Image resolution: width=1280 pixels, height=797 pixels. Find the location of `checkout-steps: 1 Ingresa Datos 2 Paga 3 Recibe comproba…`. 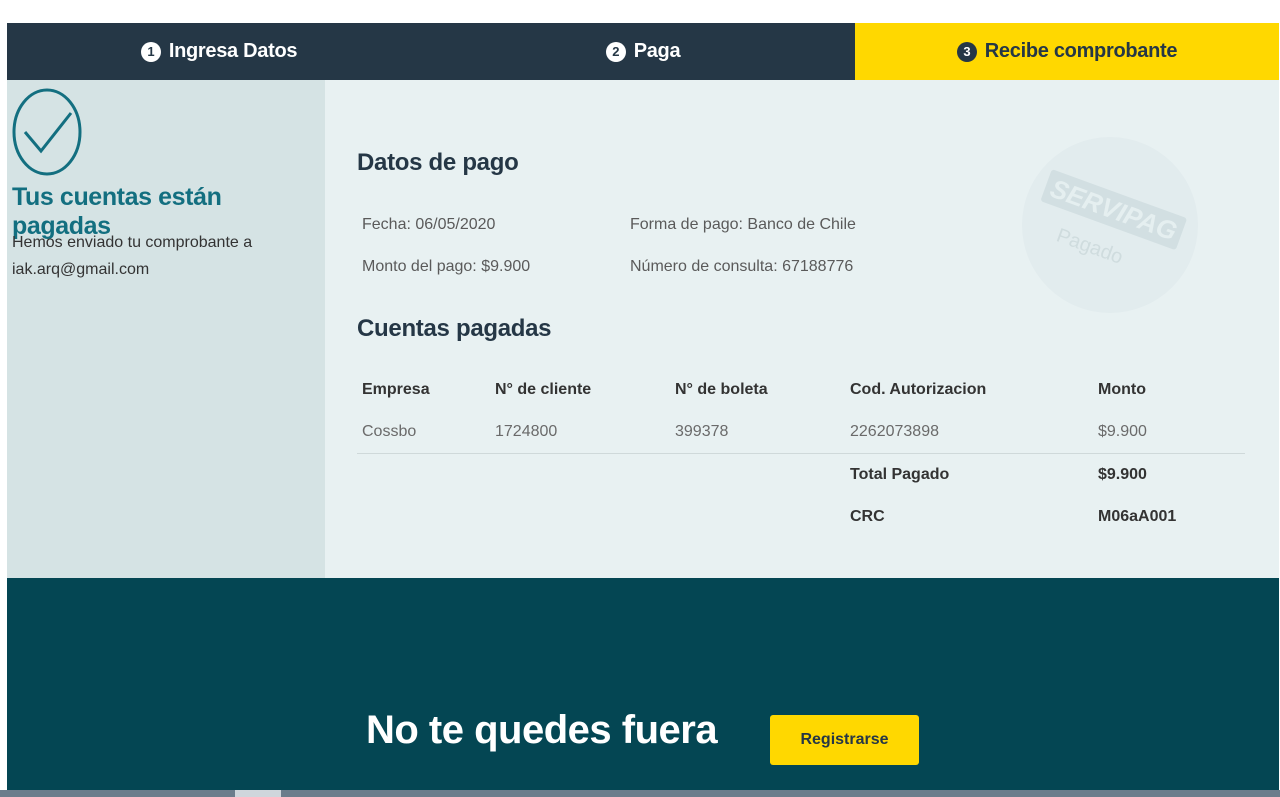

checkout-steps: 1 Ingresa Datos 2 Paga 3 Recibe comproba… is located at coordinates (643, 51).